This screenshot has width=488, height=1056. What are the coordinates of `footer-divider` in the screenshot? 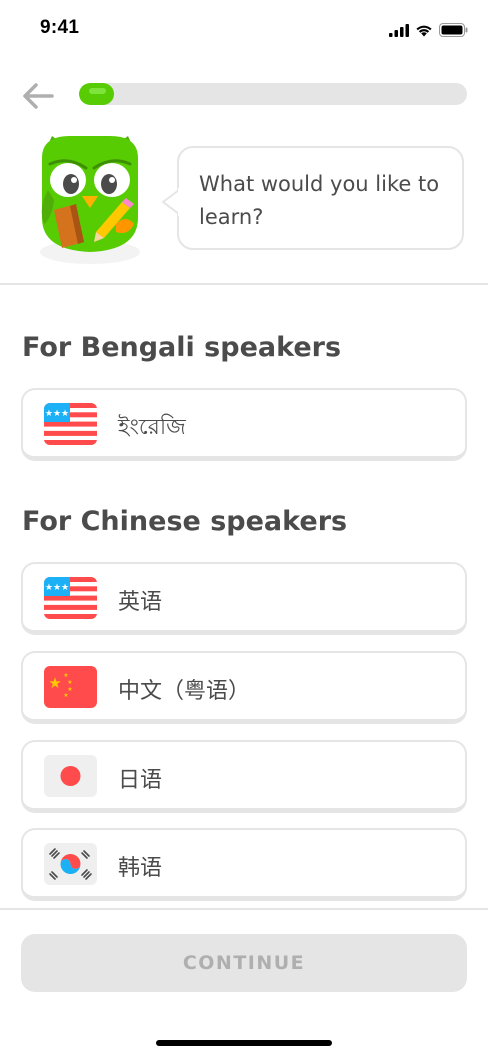 It's located at (244, 909).